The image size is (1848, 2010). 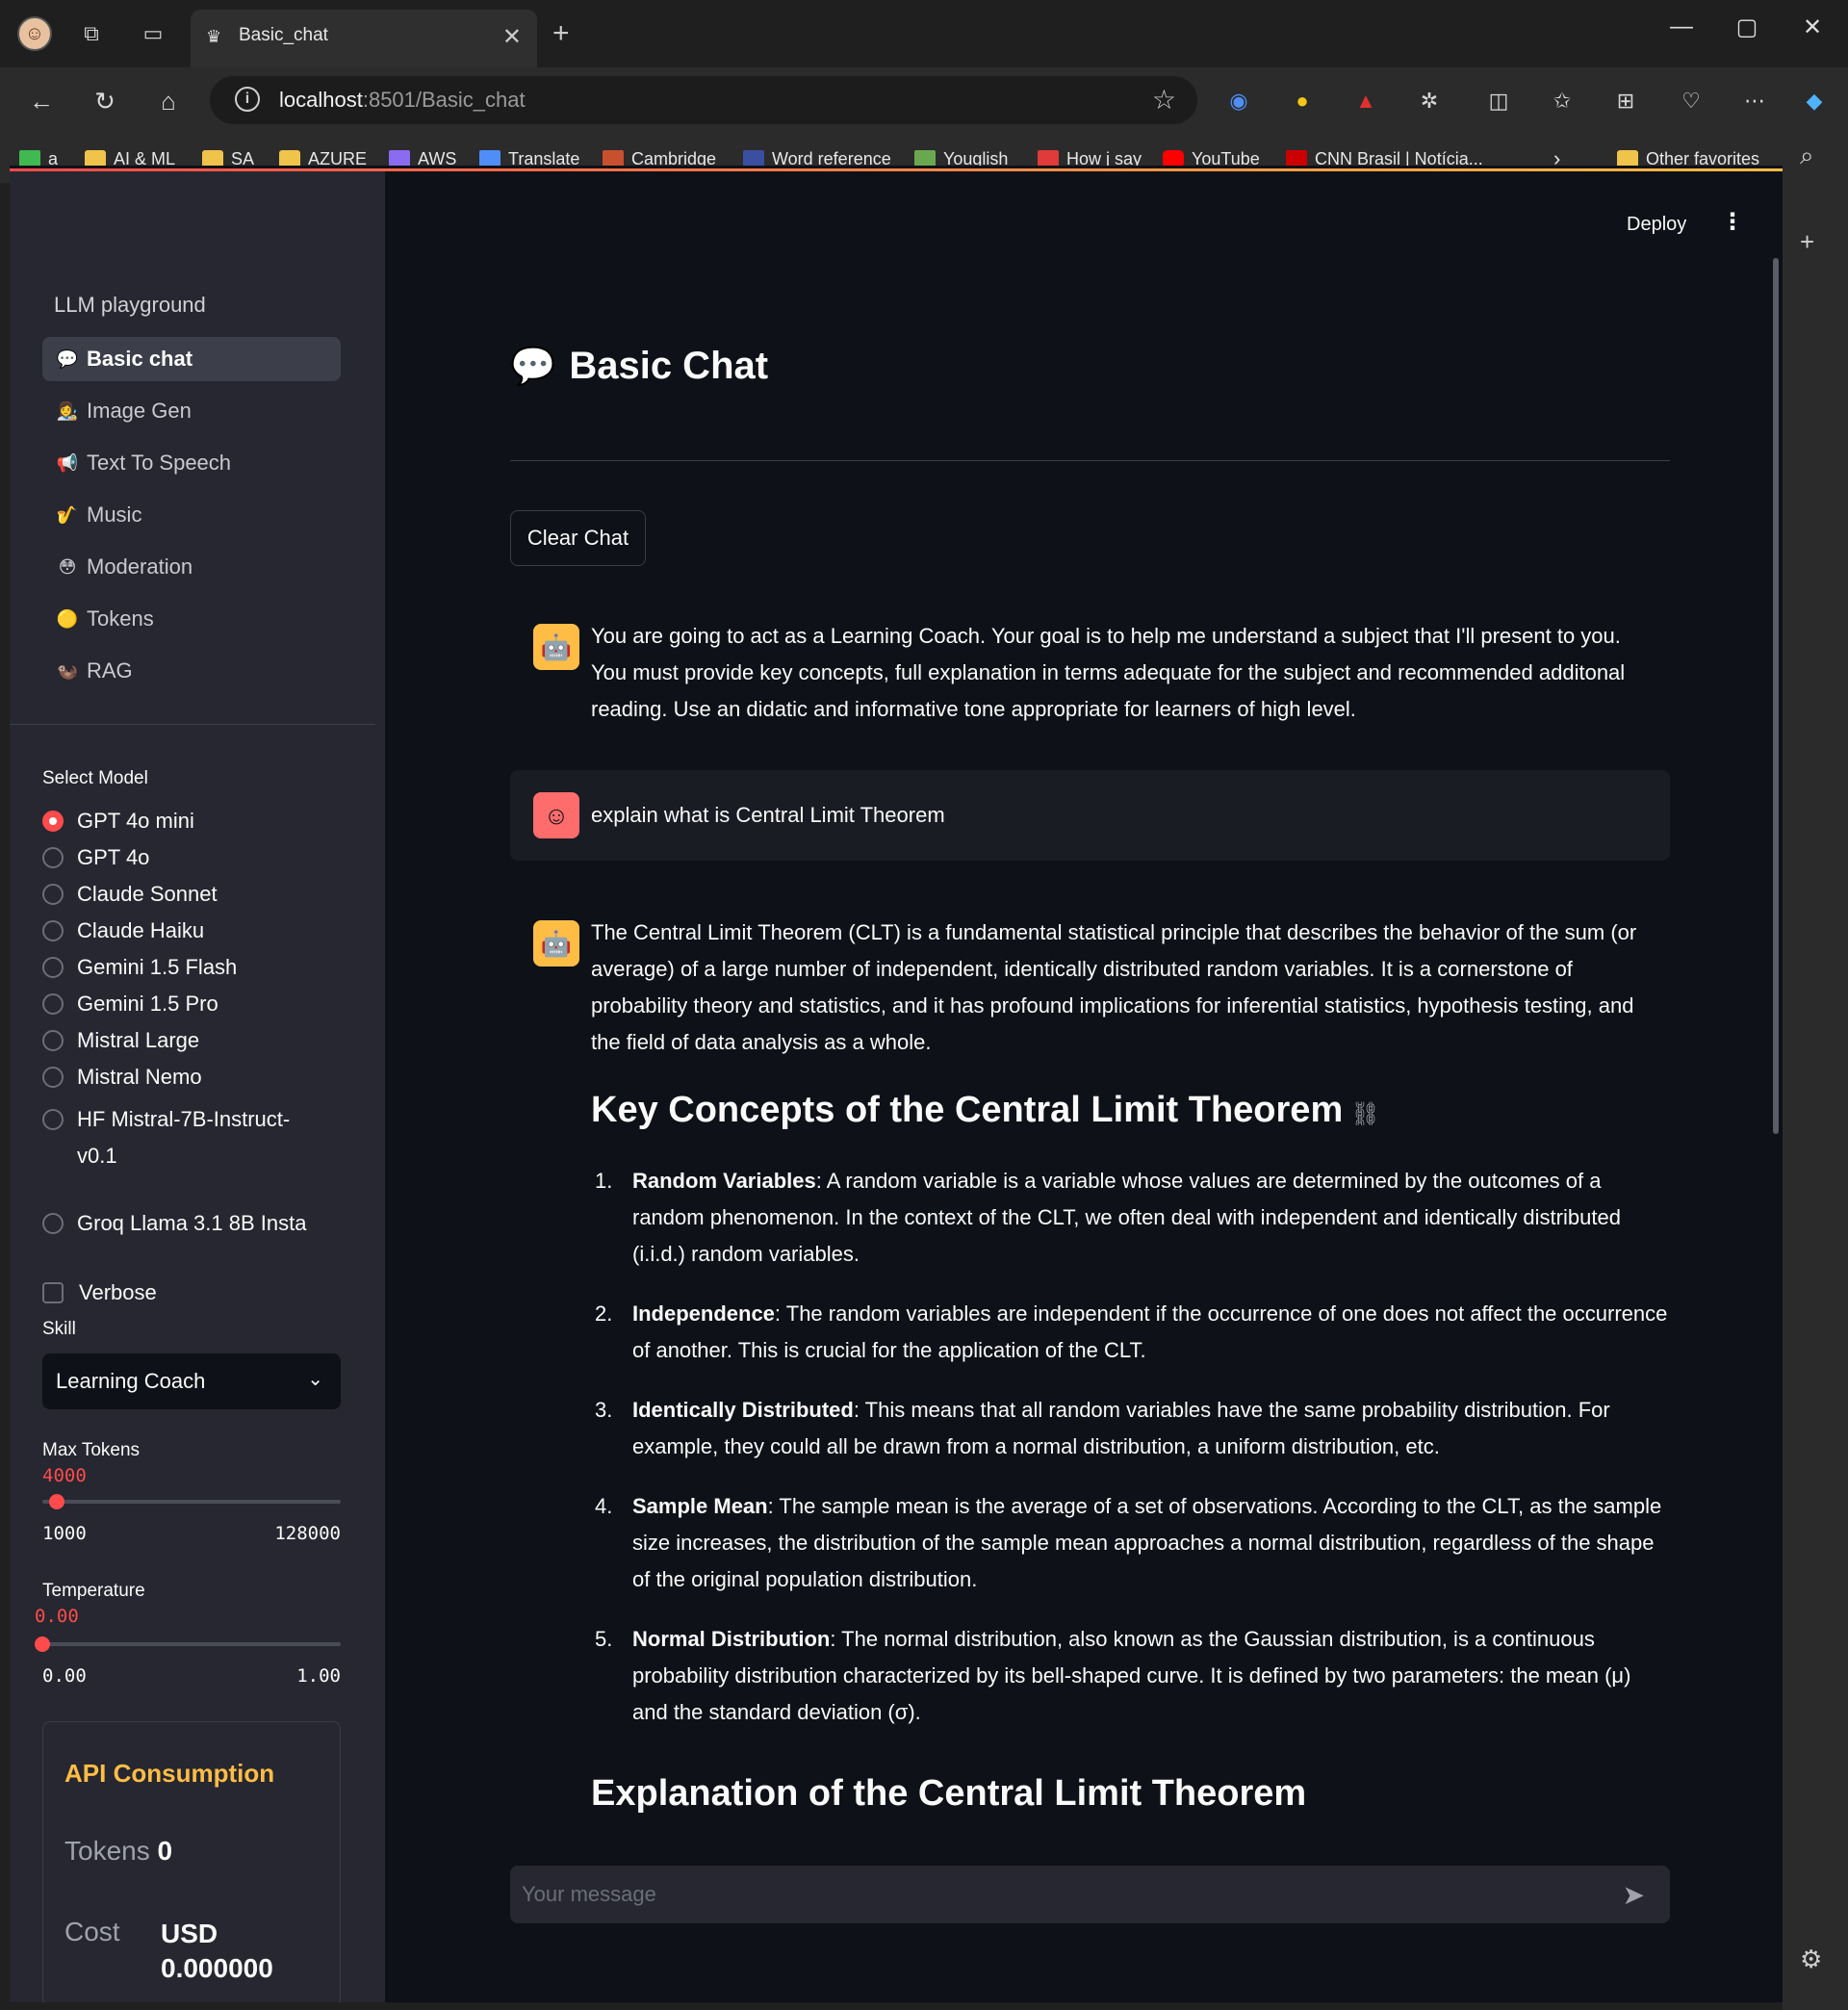 What do you see at coordinates (364, 39) in the screenshot?
I see `browser-tab: ♛ Basic_chat ✕` at bounding box center [364, 39].